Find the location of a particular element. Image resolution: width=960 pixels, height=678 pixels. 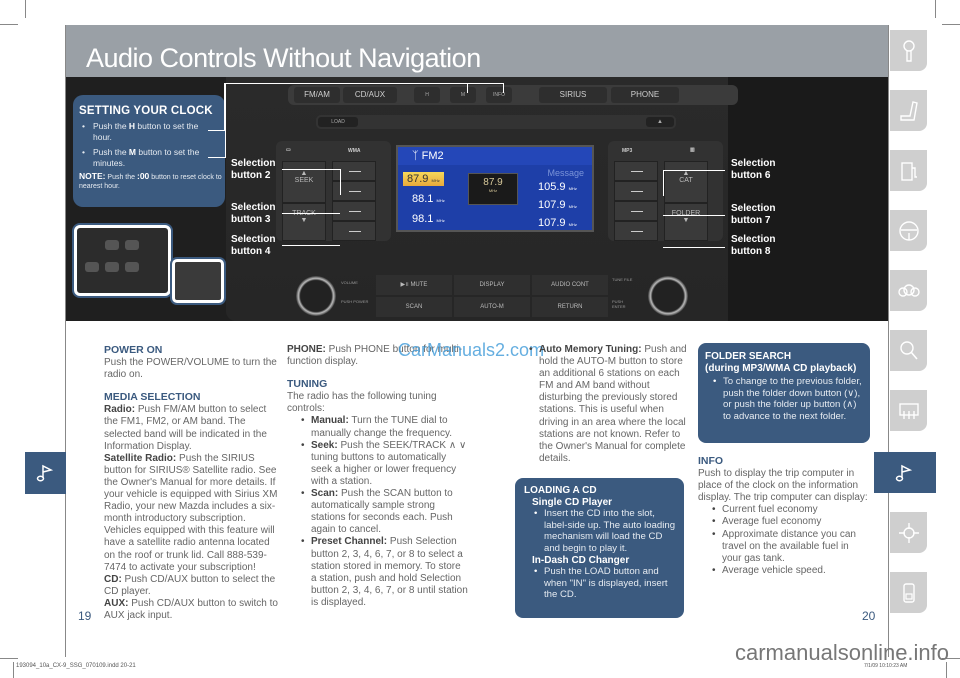

auto-m-button: AUTO-M is located at coordinates (492, 307).